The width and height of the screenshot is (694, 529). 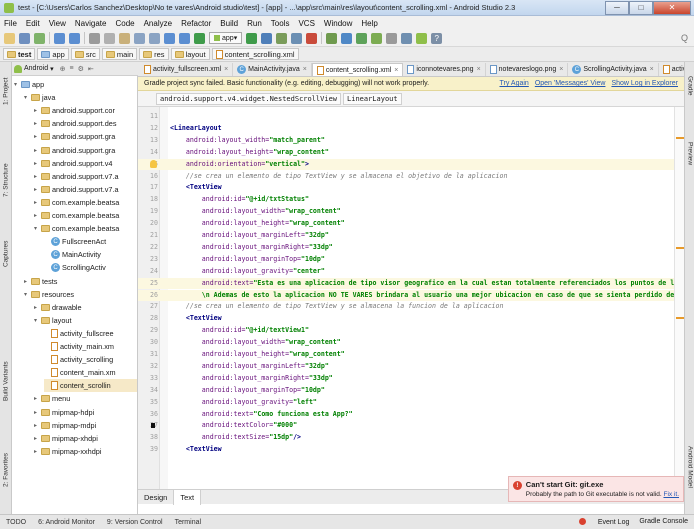 What do you see at coordinates (139, 38) in the screenshot?
I see `find-icon` at bounding box center [139, 38].